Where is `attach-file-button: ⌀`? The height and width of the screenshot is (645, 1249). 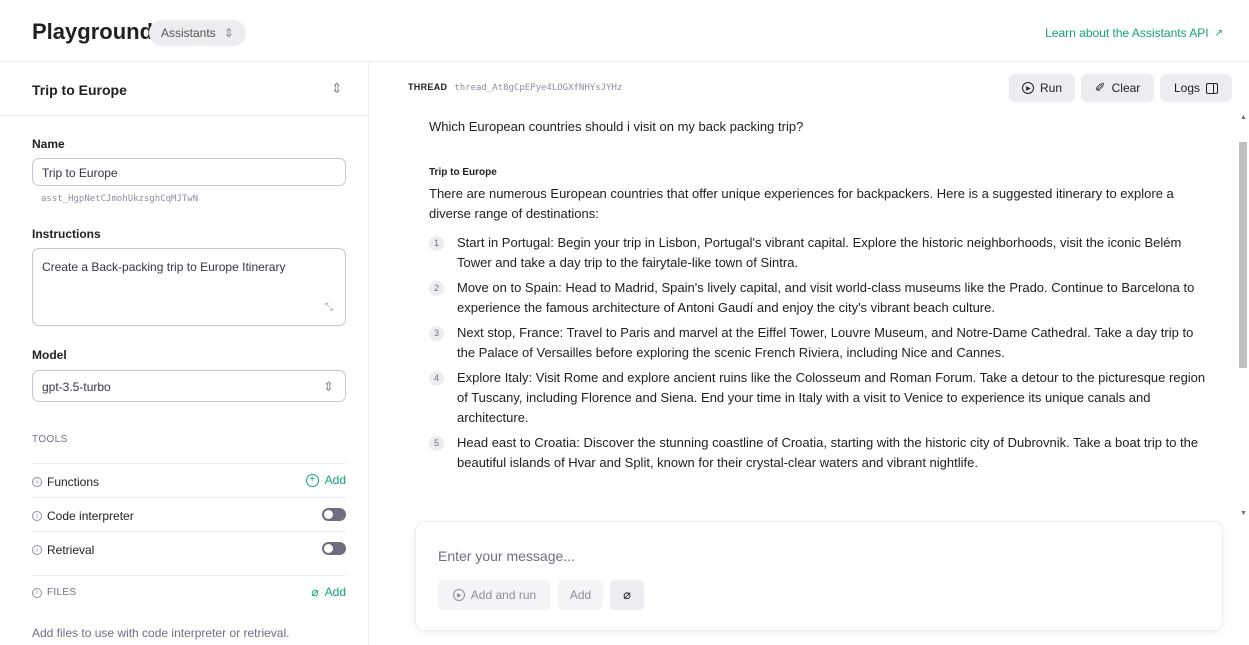
attach-file-button: ⌀ is located at coordinates (627, 595).